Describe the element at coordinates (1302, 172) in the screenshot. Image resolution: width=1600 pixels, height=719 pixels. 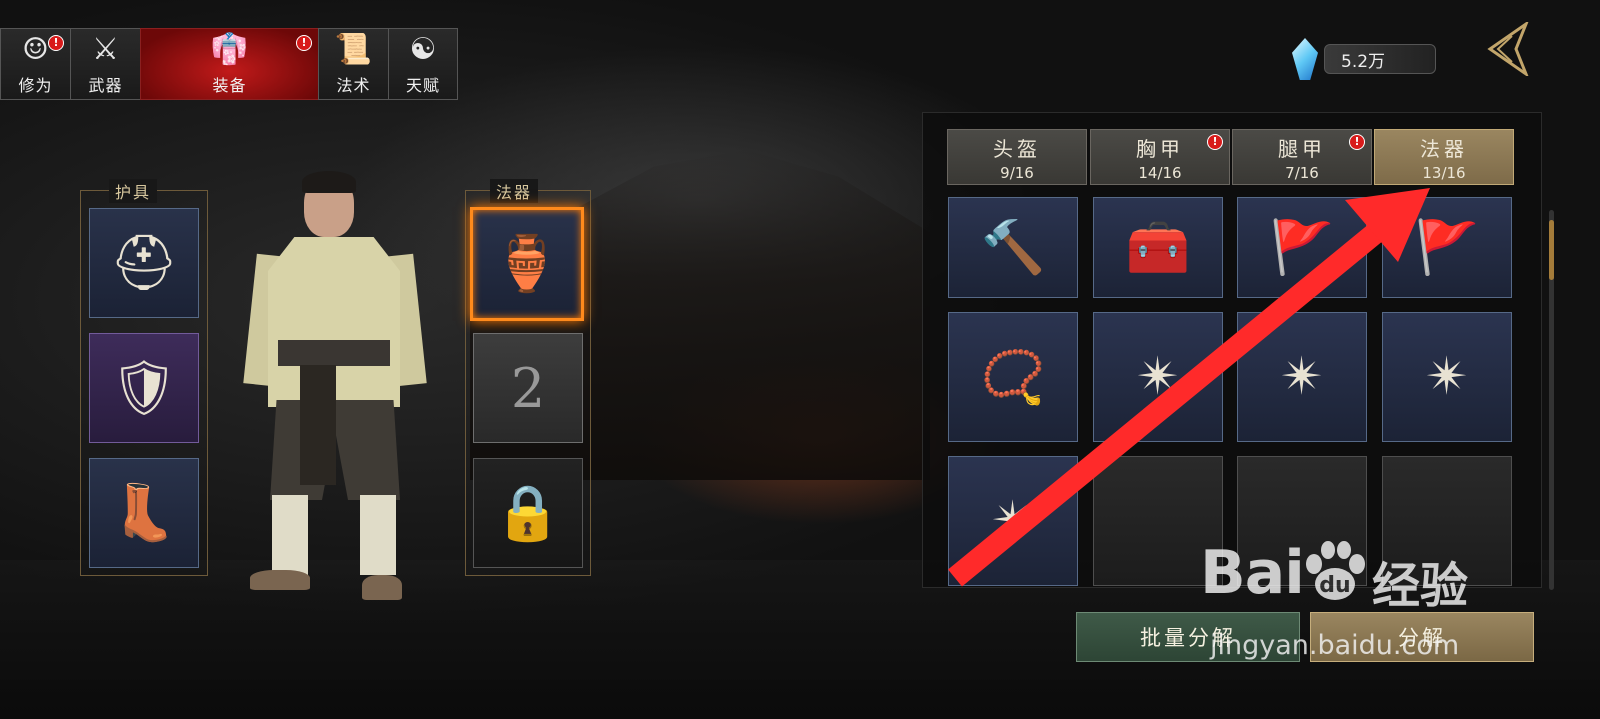
I see `category-count: 7/16` at that location.